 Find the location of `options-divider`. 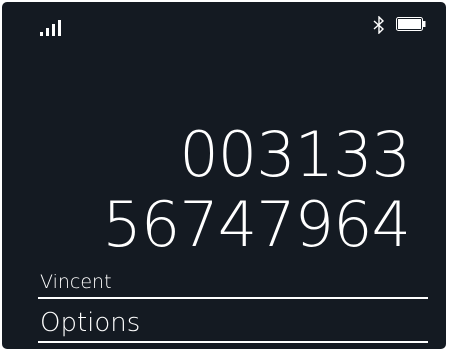

options-divider is located at coordinates (233, 342).